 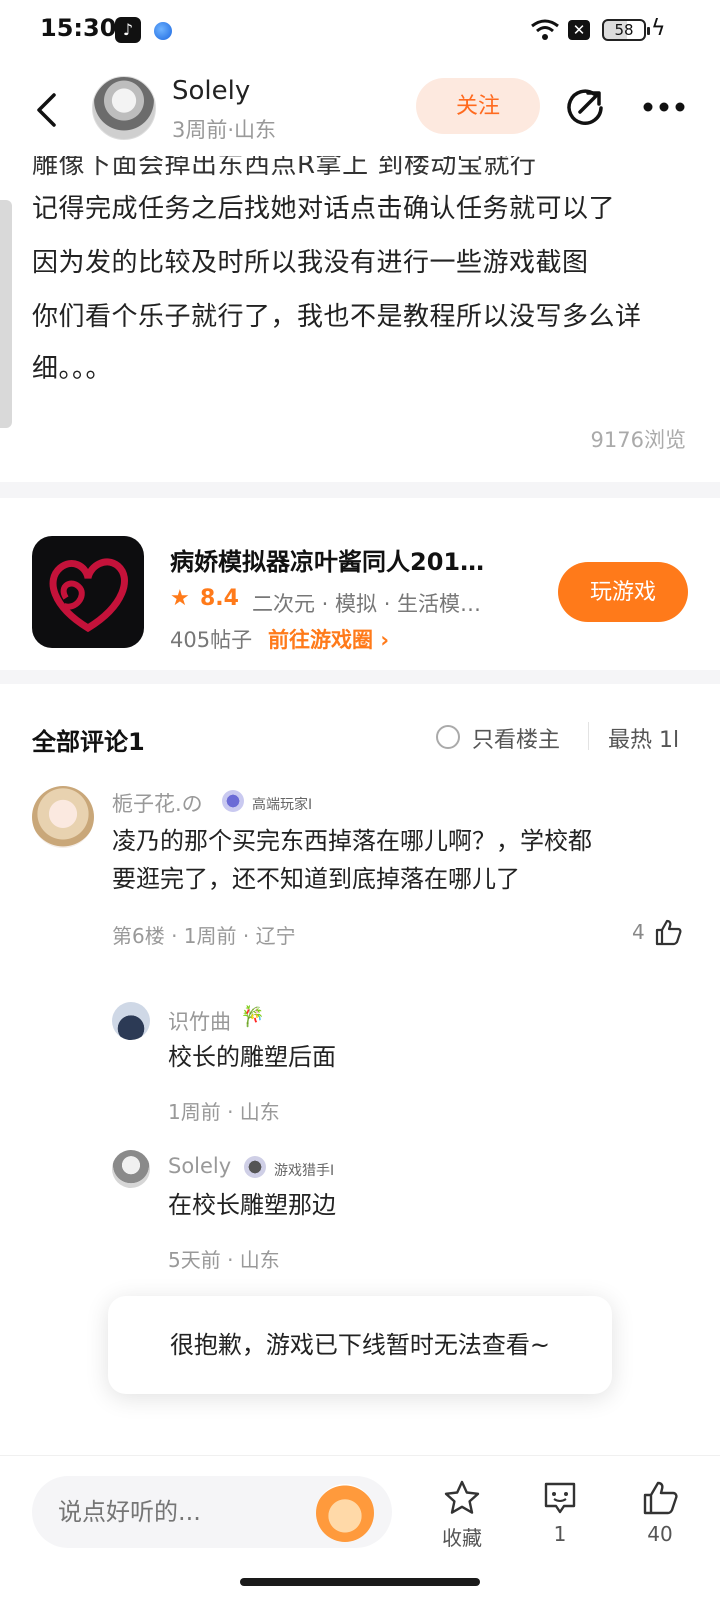 What do you see at coordinates (46, 110) in the screenshot?
I see `back-icon` at bounding box center [46, 110].